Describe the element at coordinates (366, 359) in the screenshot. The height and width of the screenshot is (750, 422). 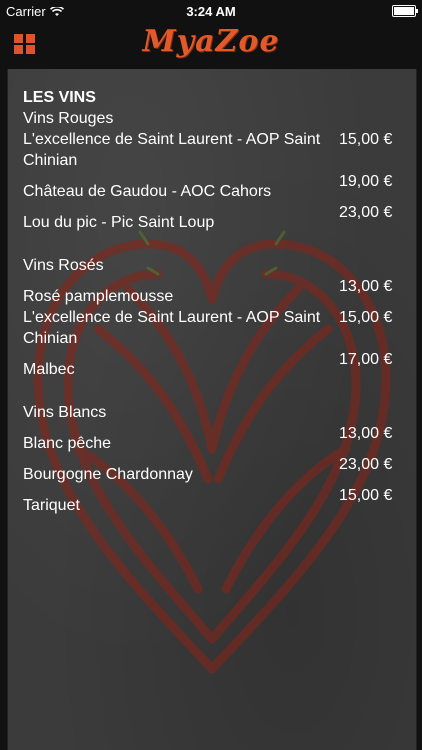
I see `wine-price: 17,00 €` at that location.